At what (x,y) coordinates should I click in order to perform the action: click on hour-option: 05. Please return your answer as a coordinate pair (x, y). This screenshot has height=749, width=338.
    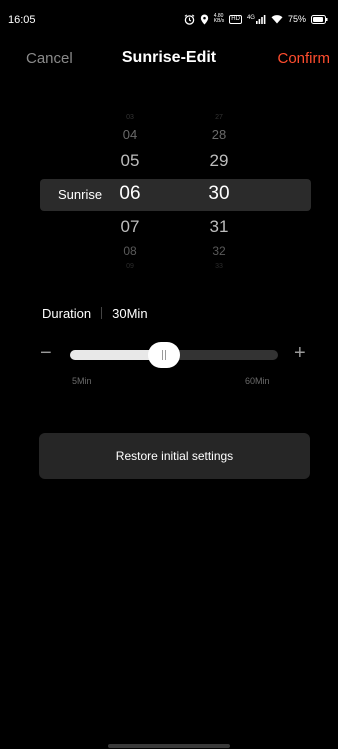
    Looking at the image, I should click on (130, 161).